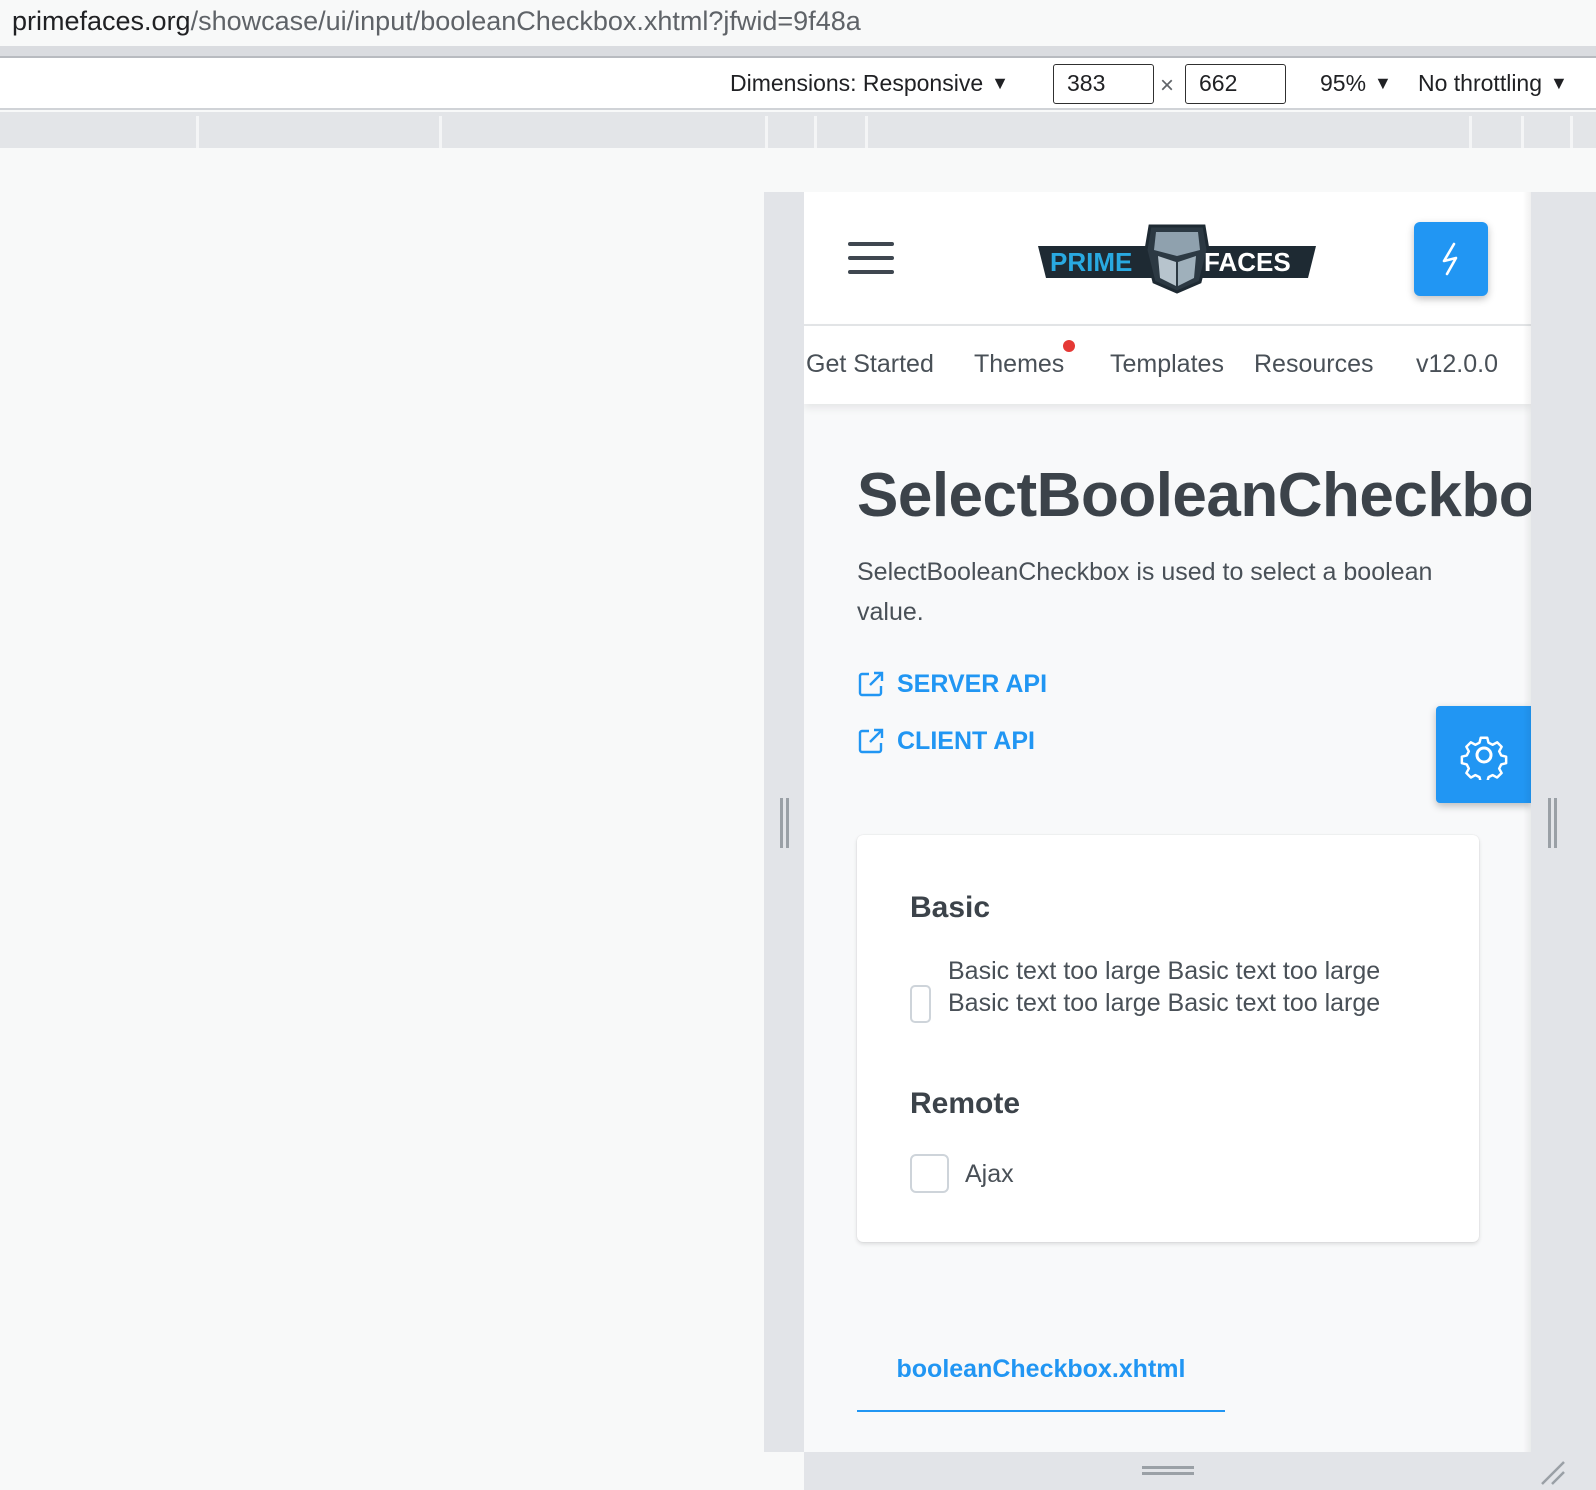 The height and width of the screenshot is (1490, 1596). I want to click on nav-themes: Themes, so click(1019, 364).